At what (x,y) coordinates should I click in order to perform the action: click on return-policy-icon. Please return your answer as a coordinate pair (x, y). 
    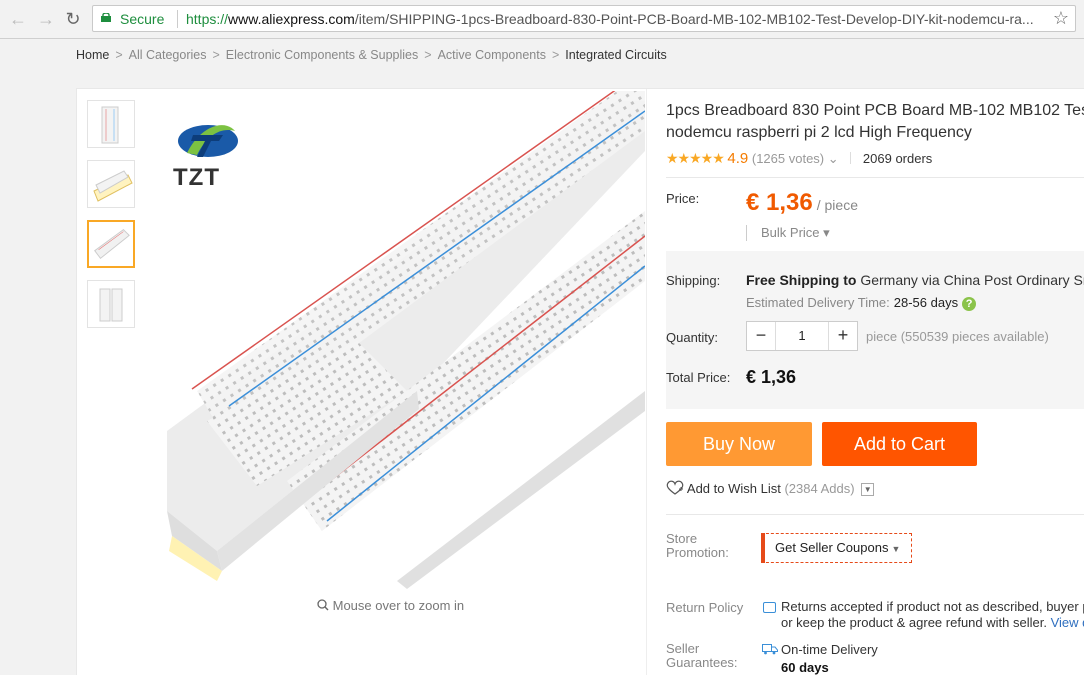
    Looking at the image, I should click on (769, 607).